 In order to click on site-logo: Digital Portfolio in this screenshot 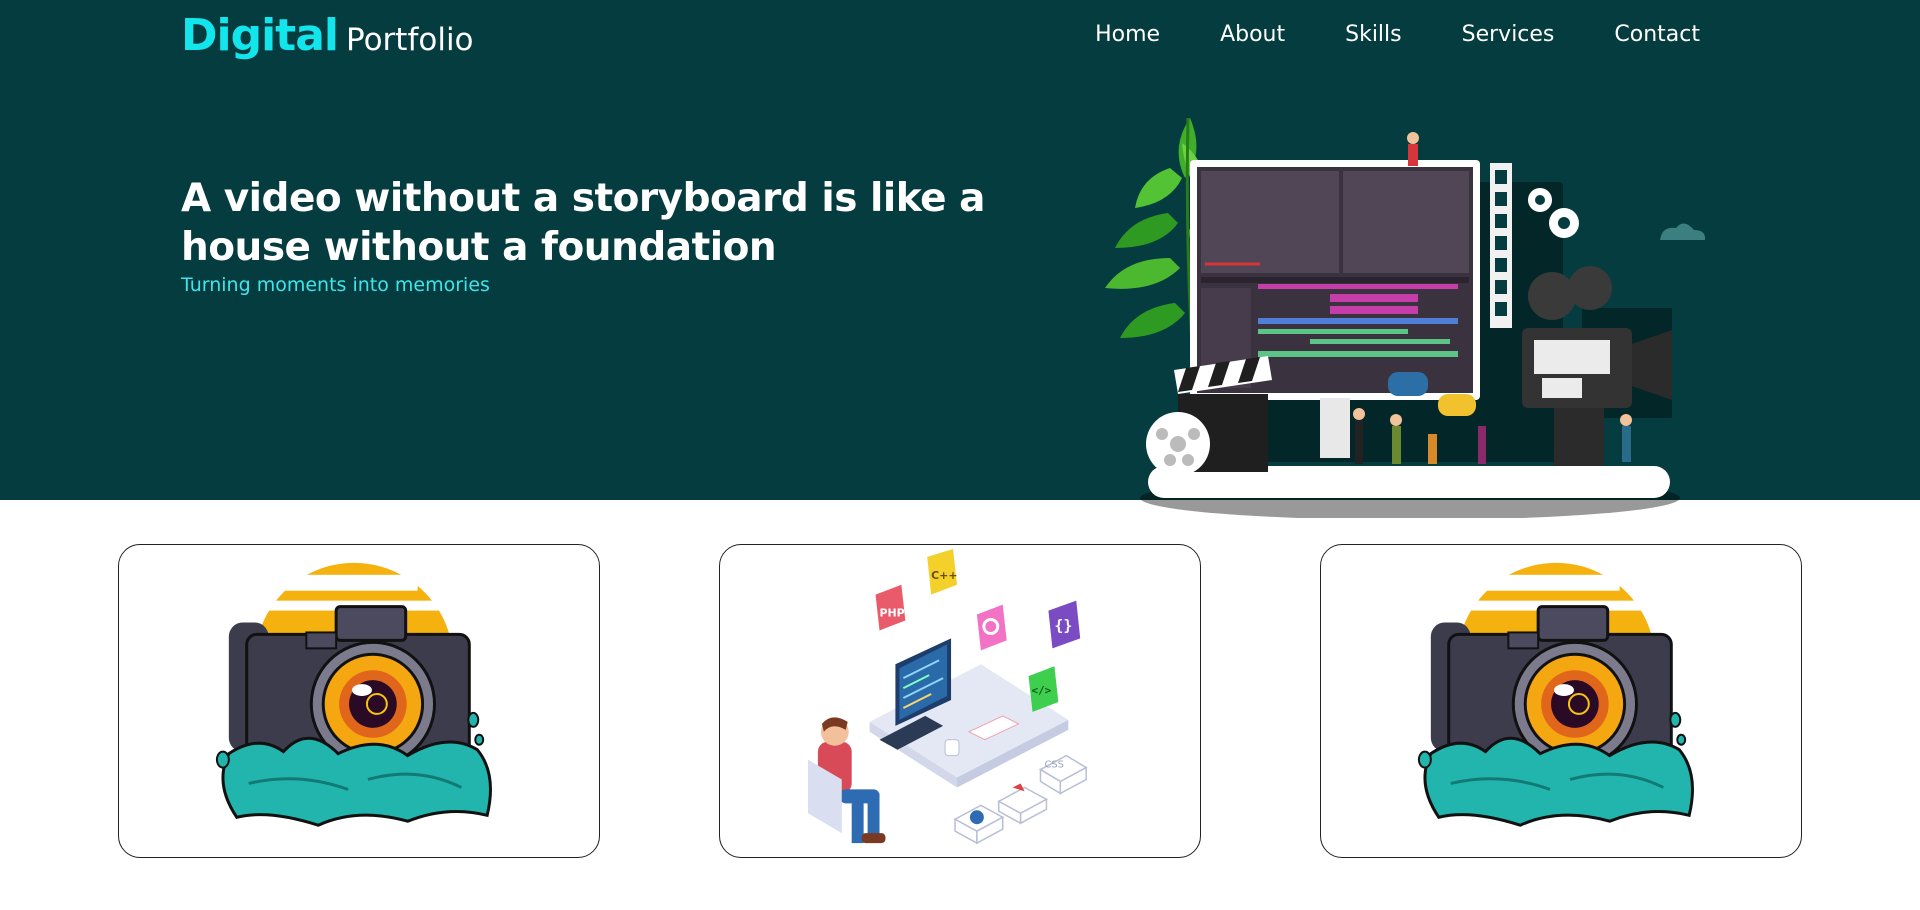, I will do `click(327, 35)`.